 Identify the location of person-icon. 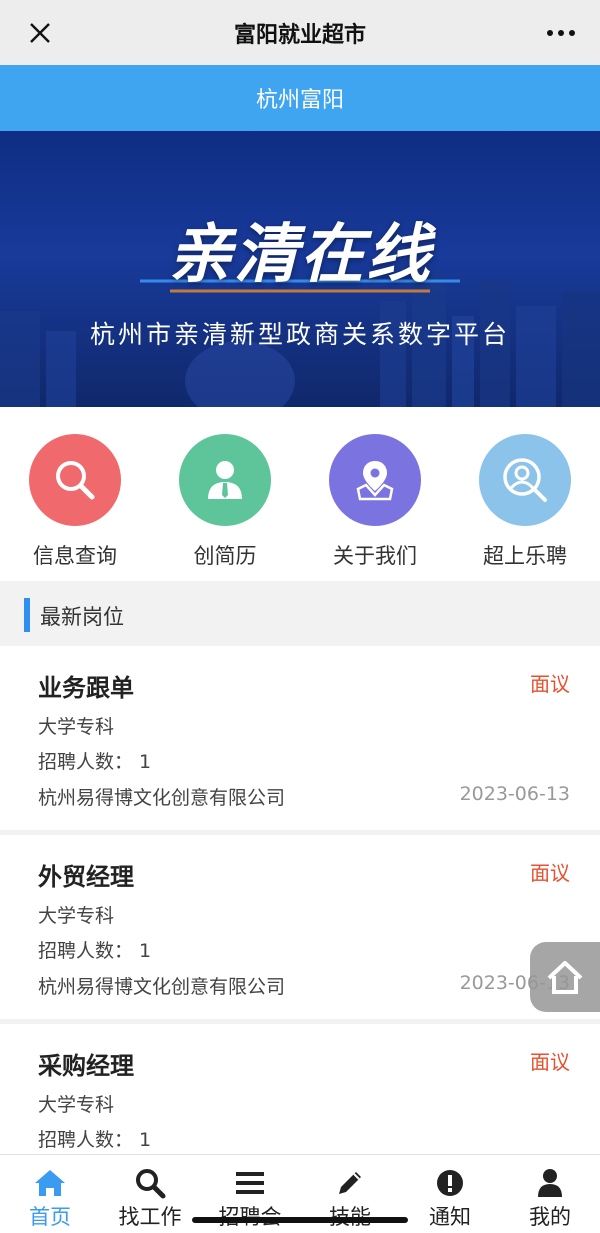
(225, 480).